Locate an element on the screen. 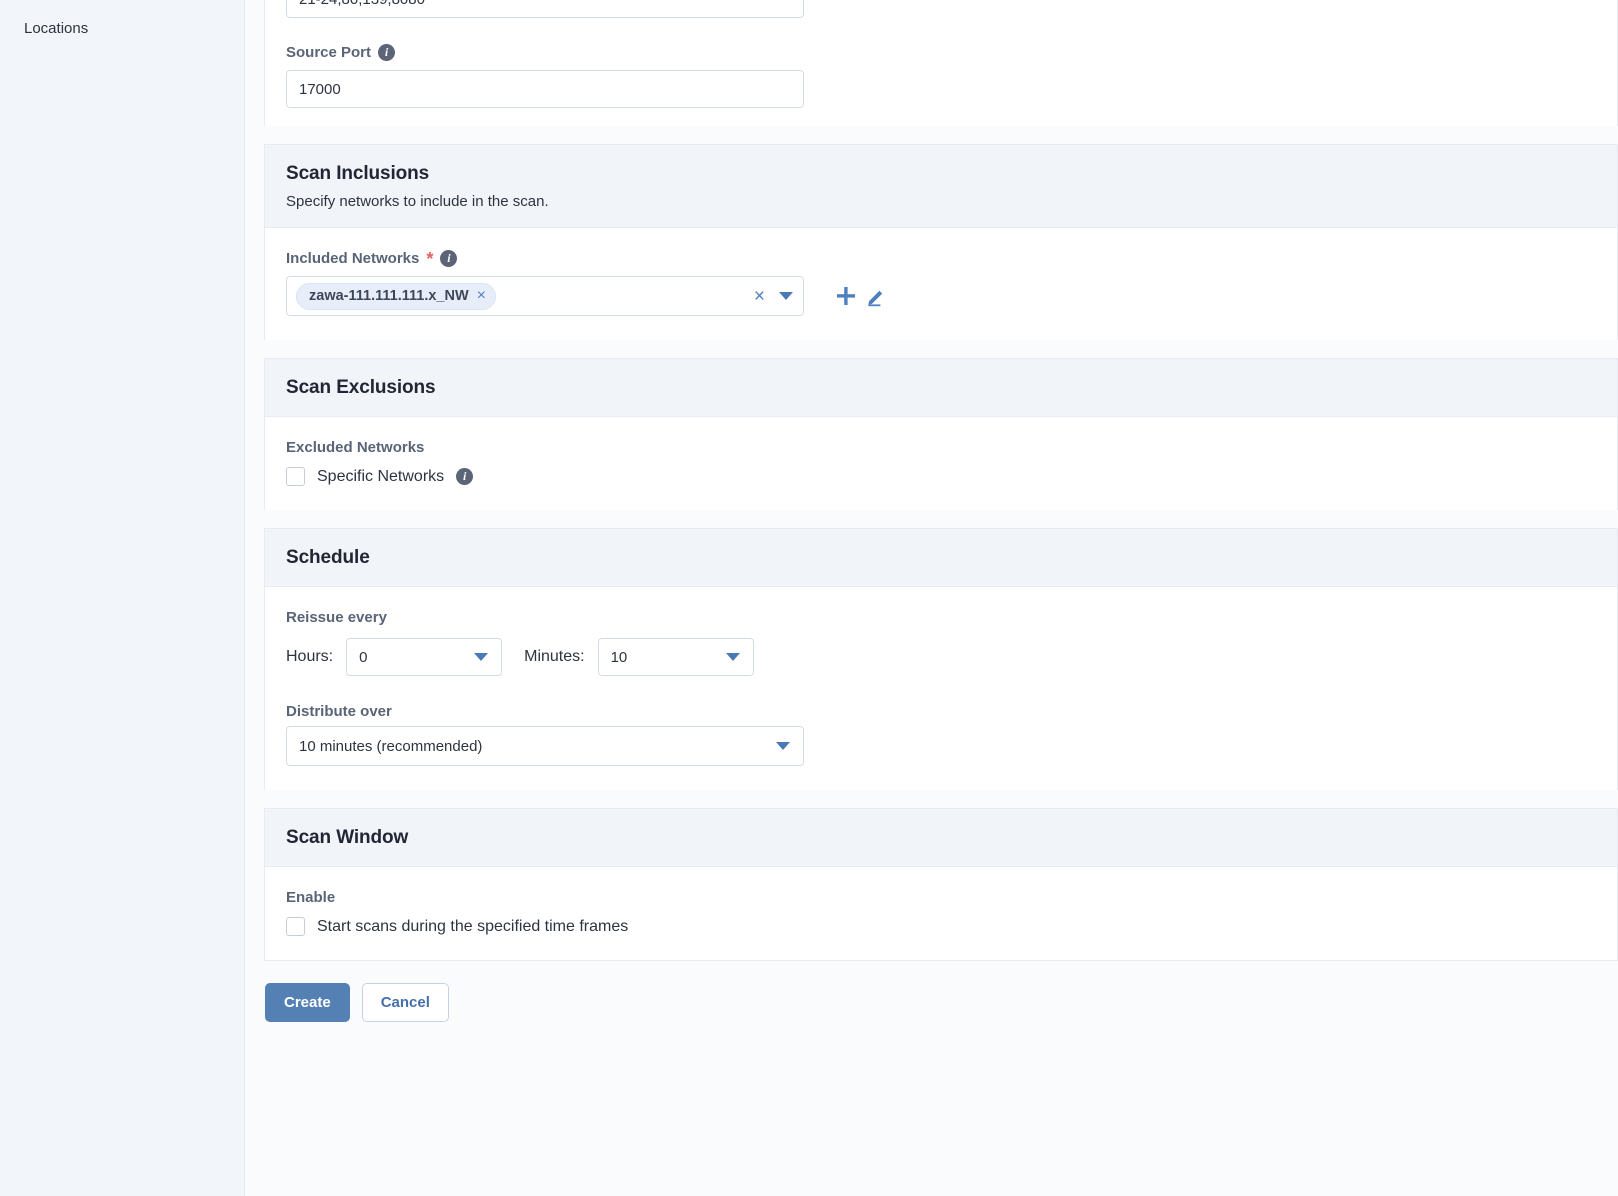 This screenshot has height=1196, width=1618. source-port-label-row: Source Port i is located at coordinates (951, 52).